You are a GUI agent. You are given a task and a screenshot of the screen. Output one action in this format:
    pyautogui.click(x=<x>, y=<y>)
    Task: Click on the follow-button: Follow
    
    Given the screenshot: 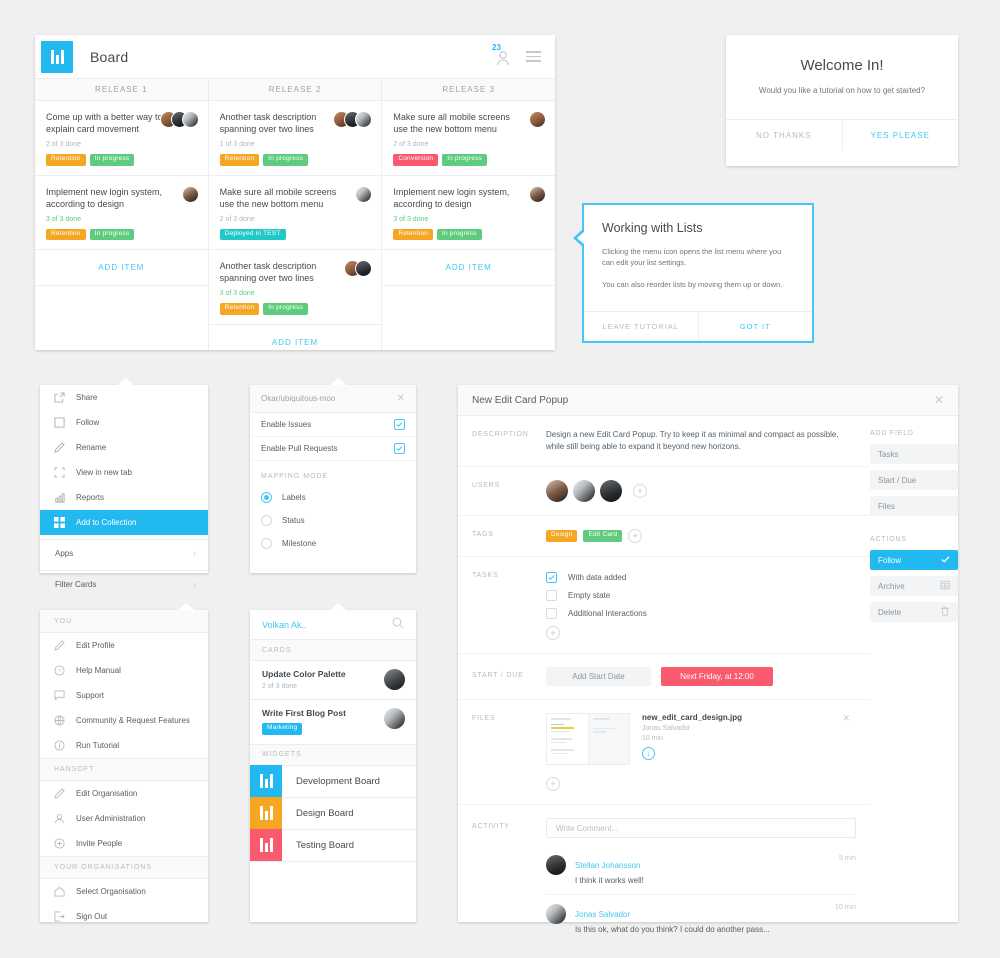 What is the action you would take?
    pyautogui.click(x=914, y=560)
    